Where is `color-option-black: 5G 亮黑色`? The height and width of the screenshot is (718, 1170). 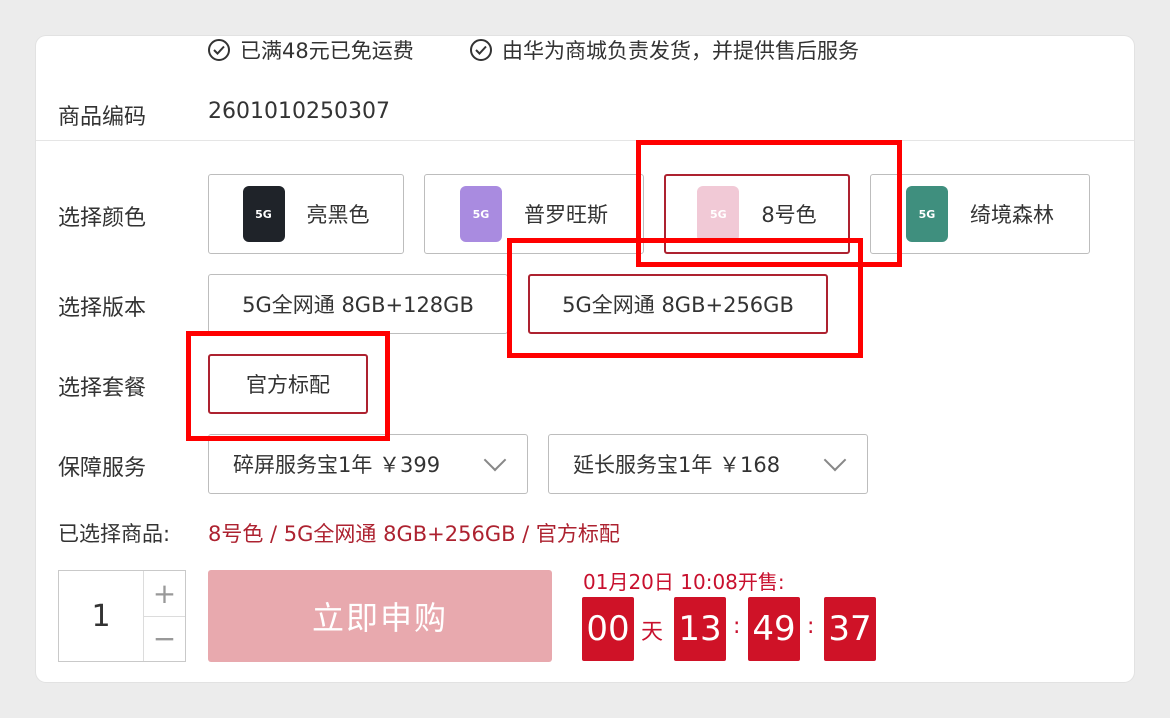
color-option-black: 5G 亮黑色 is located at coordinates (306, 214).